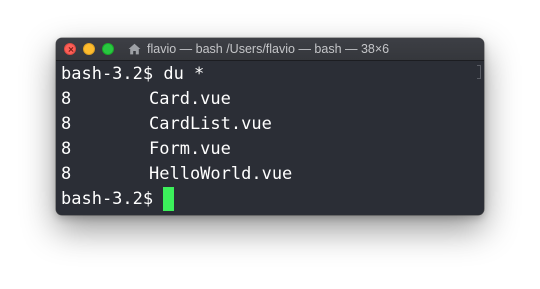  Describe the element at coordinates (479, 72) in the screenshot. I see `scroll-marker` at that location.